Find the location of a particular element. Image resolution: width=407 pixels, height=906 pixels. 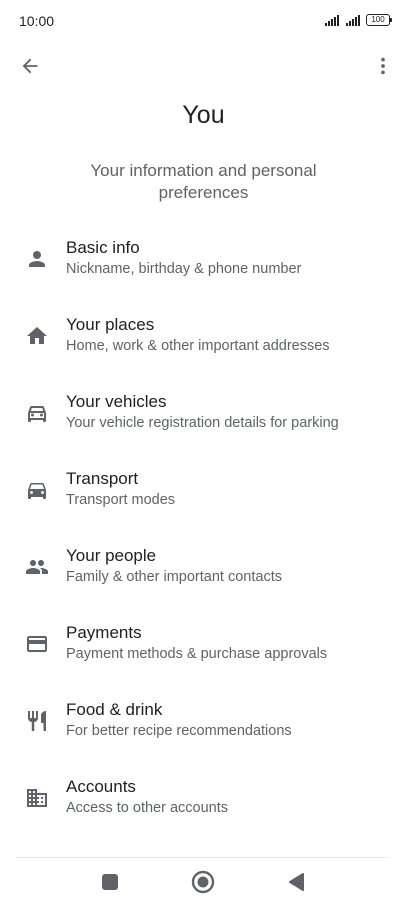

triangle-back-icon is located at coordinates (296, 882).